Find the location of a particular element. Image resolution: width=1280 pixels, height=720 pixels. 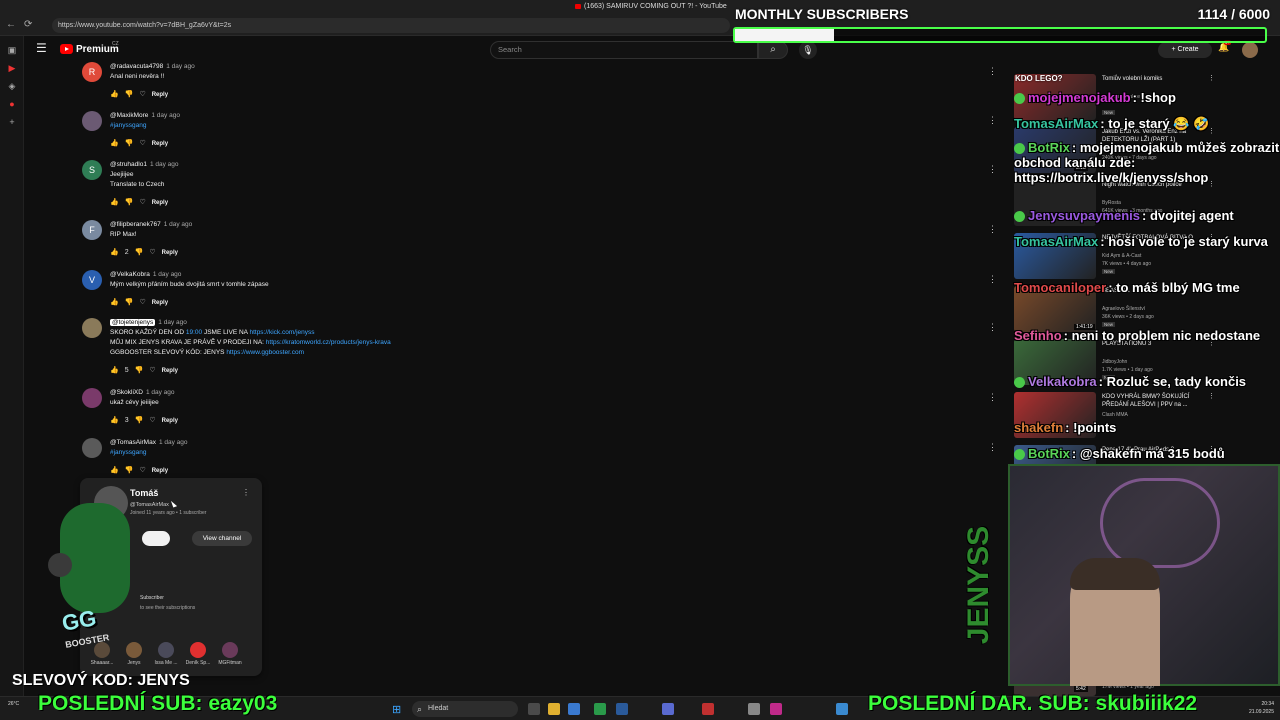

comment-author: @SkokliXD 1 day ago is located at coordinates (142, 392).